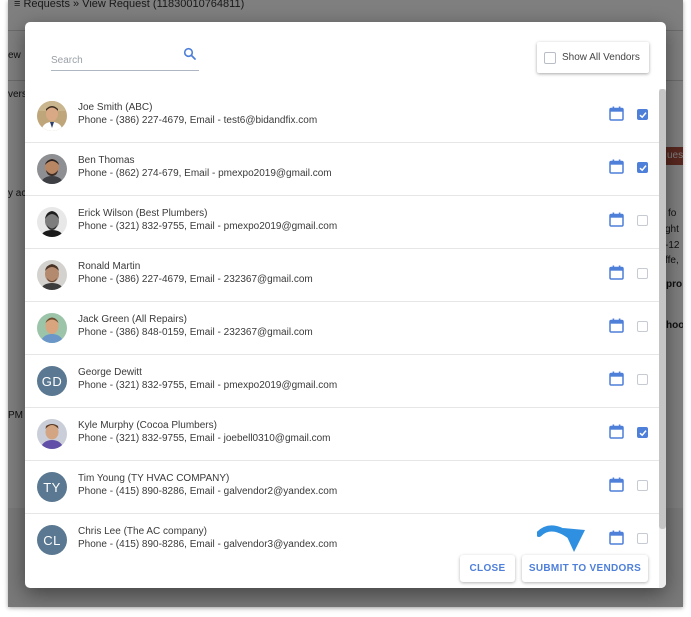 This screenshot has height=617, width=691. I want to click on show-all-vendors-checkbox, so click(550, 57).